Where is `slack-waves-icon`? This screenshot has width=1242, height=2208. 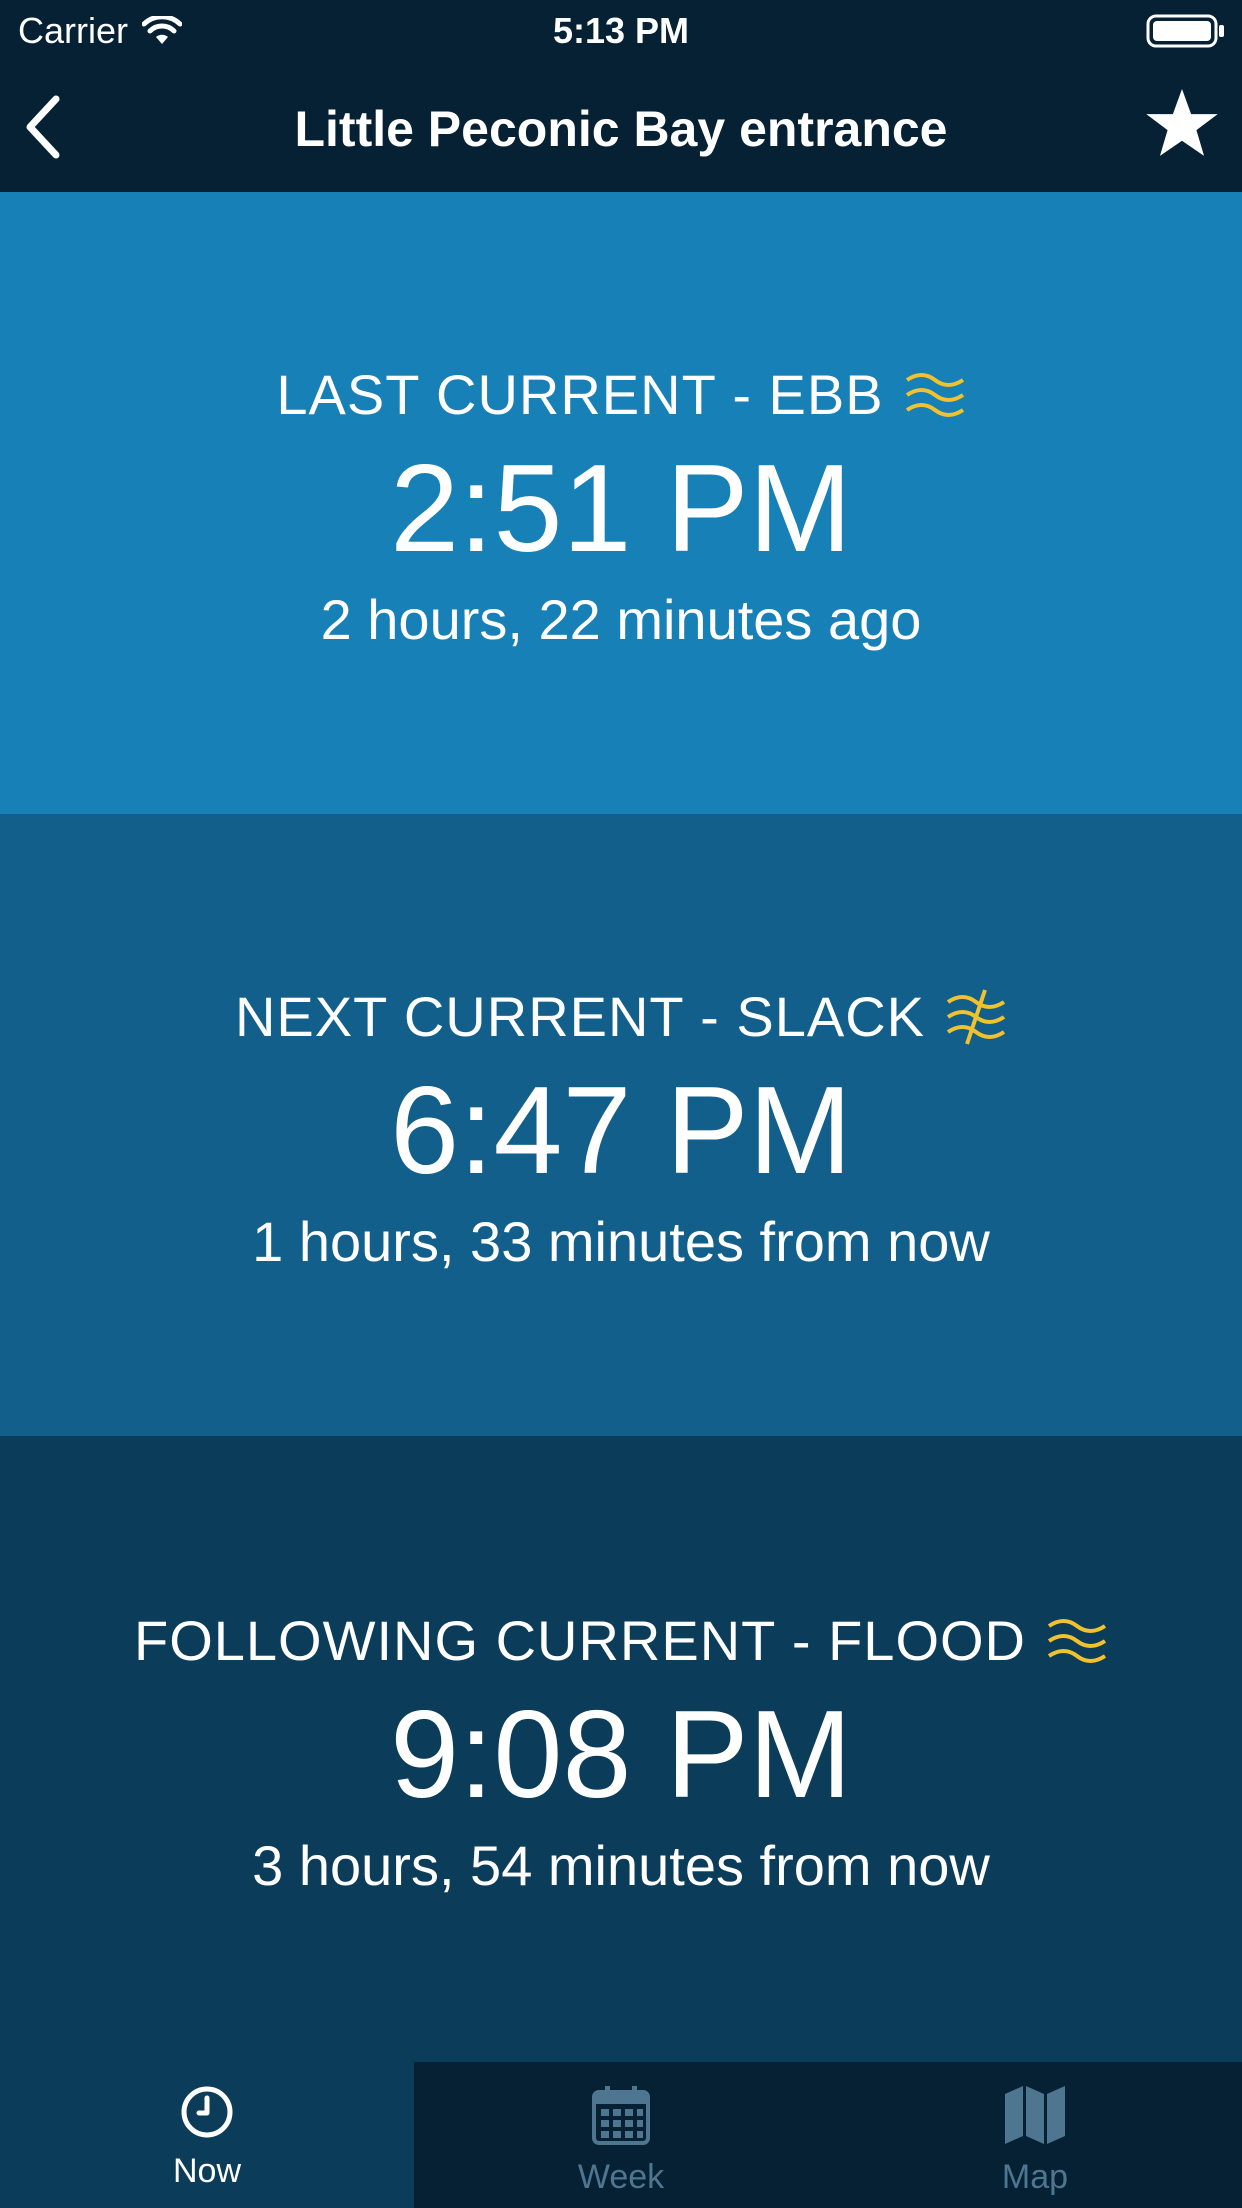
slack-waves-icon is located at coordinates (976, 1016).